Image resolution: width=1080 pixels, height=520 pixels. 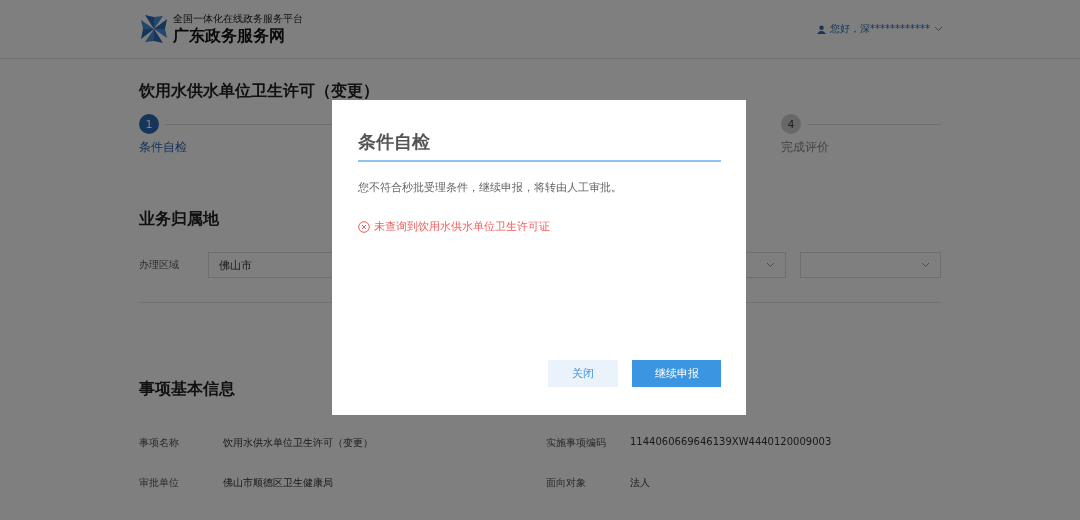 I want to click on user-icon, so click(x=821, y=29).